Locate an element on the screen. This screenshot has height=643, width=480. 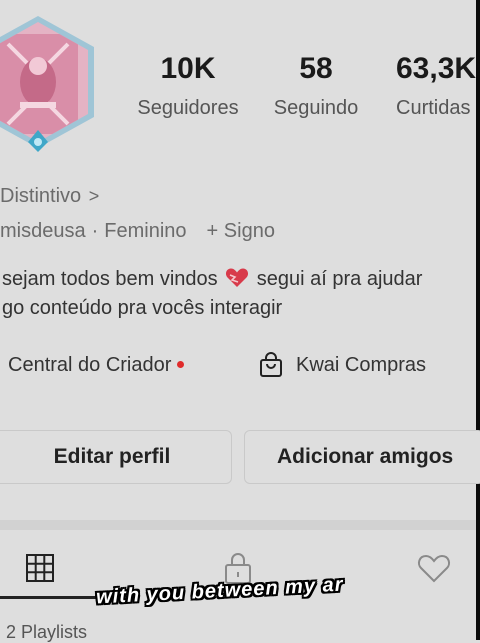
grid-icon is located at coordinates (40, 568).